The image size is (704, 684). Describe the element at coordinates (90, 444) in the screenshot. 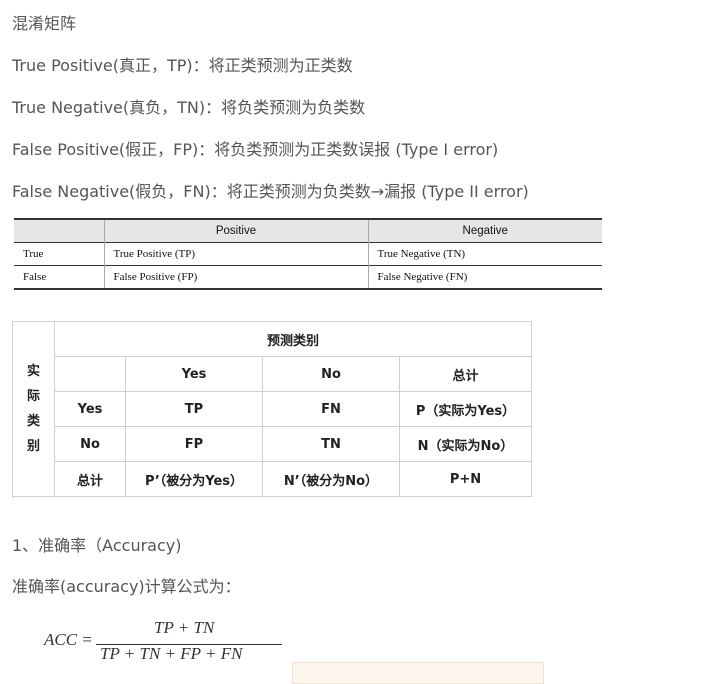

I see `row-header-no: No` at that location.